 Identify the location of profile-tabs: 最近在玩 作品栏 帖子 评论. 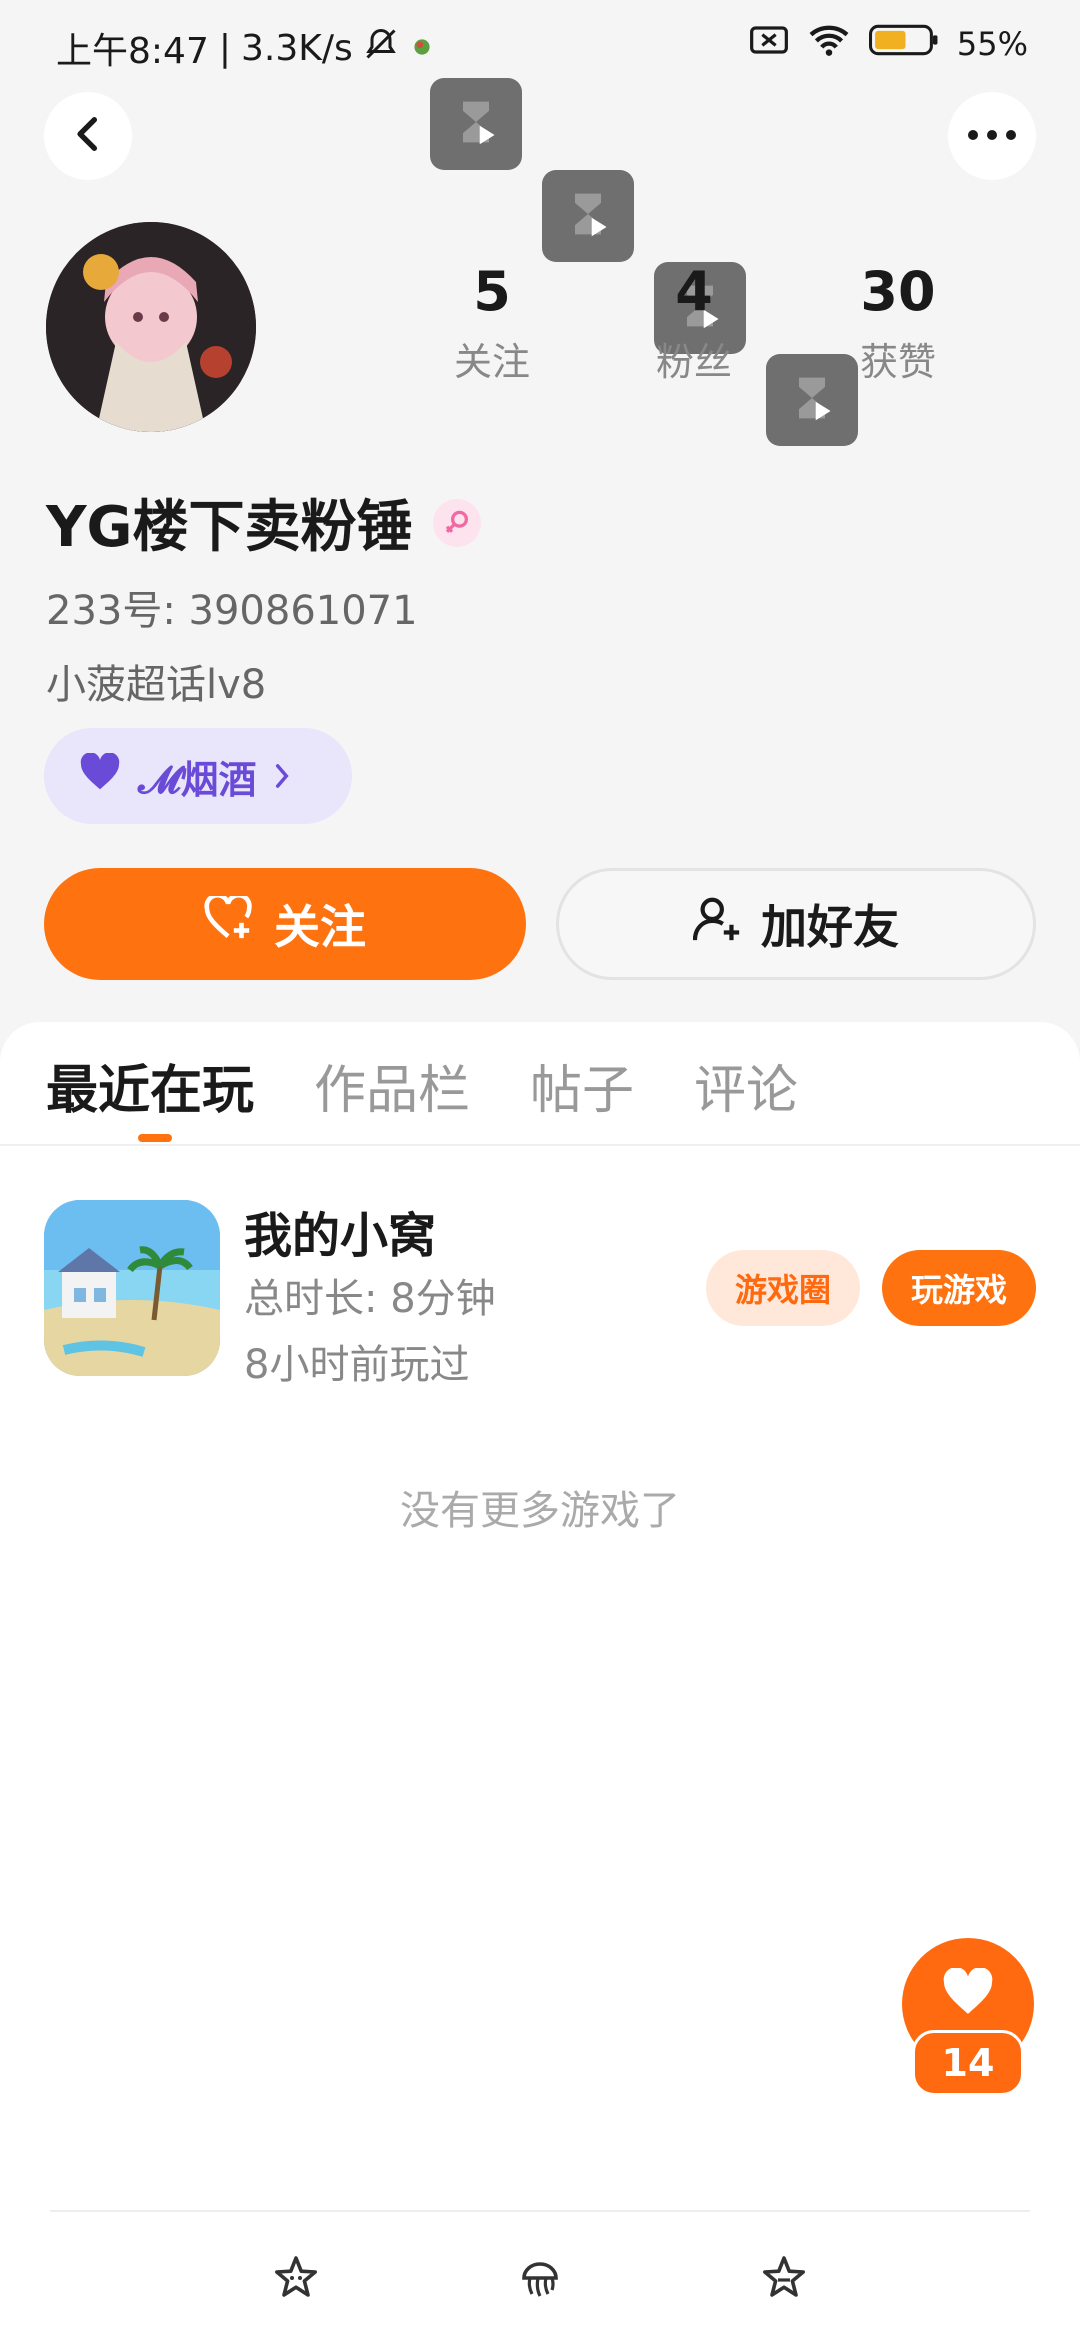
(422, 1085).